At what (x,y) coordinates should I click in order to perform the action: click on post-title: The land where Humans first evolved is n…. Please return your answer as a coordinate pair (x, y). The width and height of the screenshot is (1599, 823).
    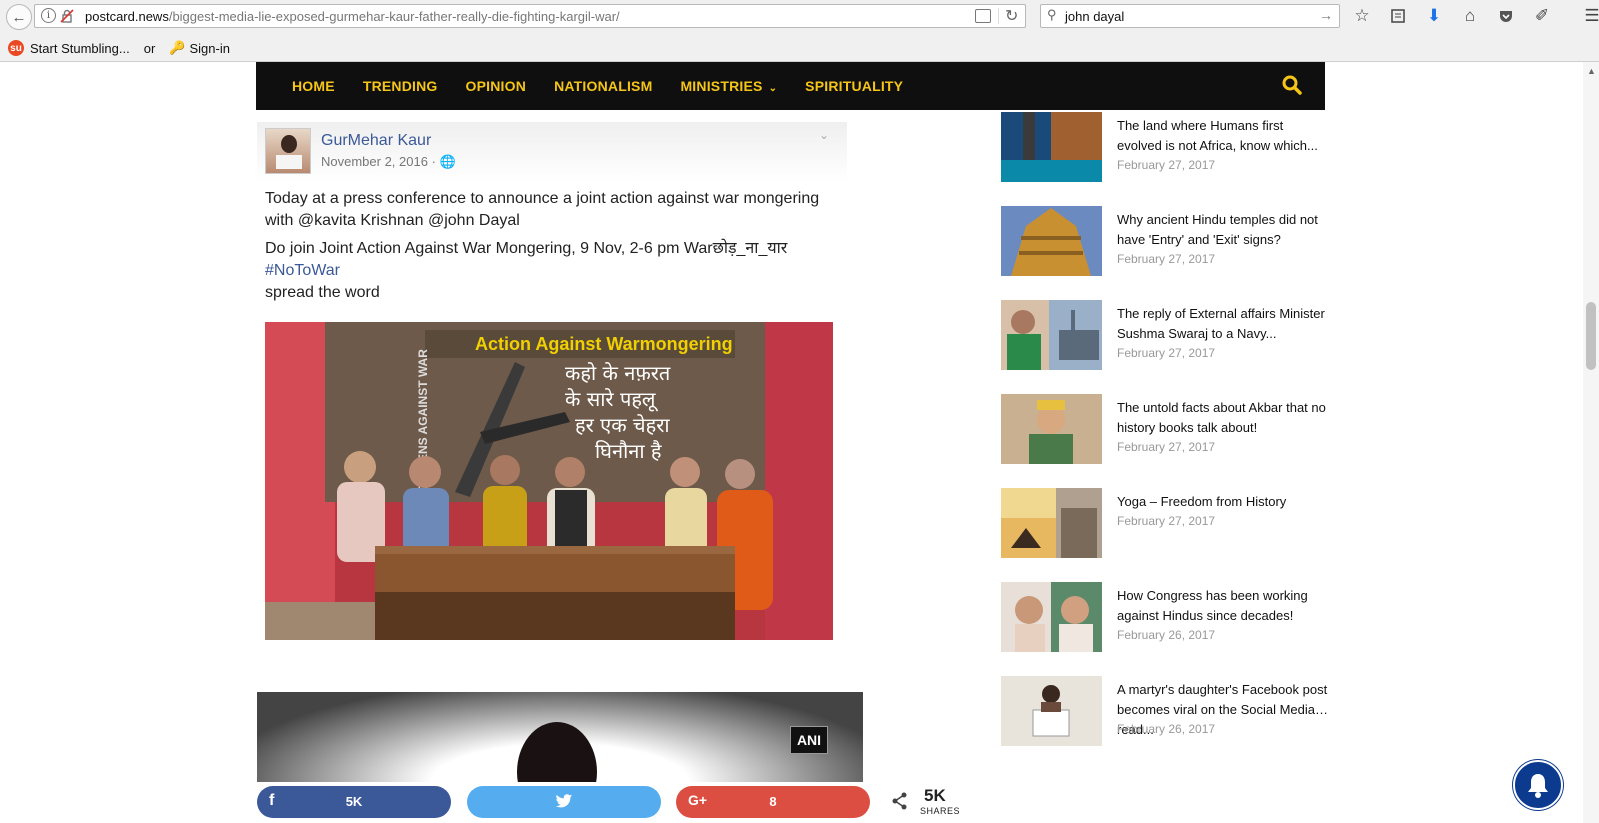
    Looking at the image, I should click on (1224, 136).